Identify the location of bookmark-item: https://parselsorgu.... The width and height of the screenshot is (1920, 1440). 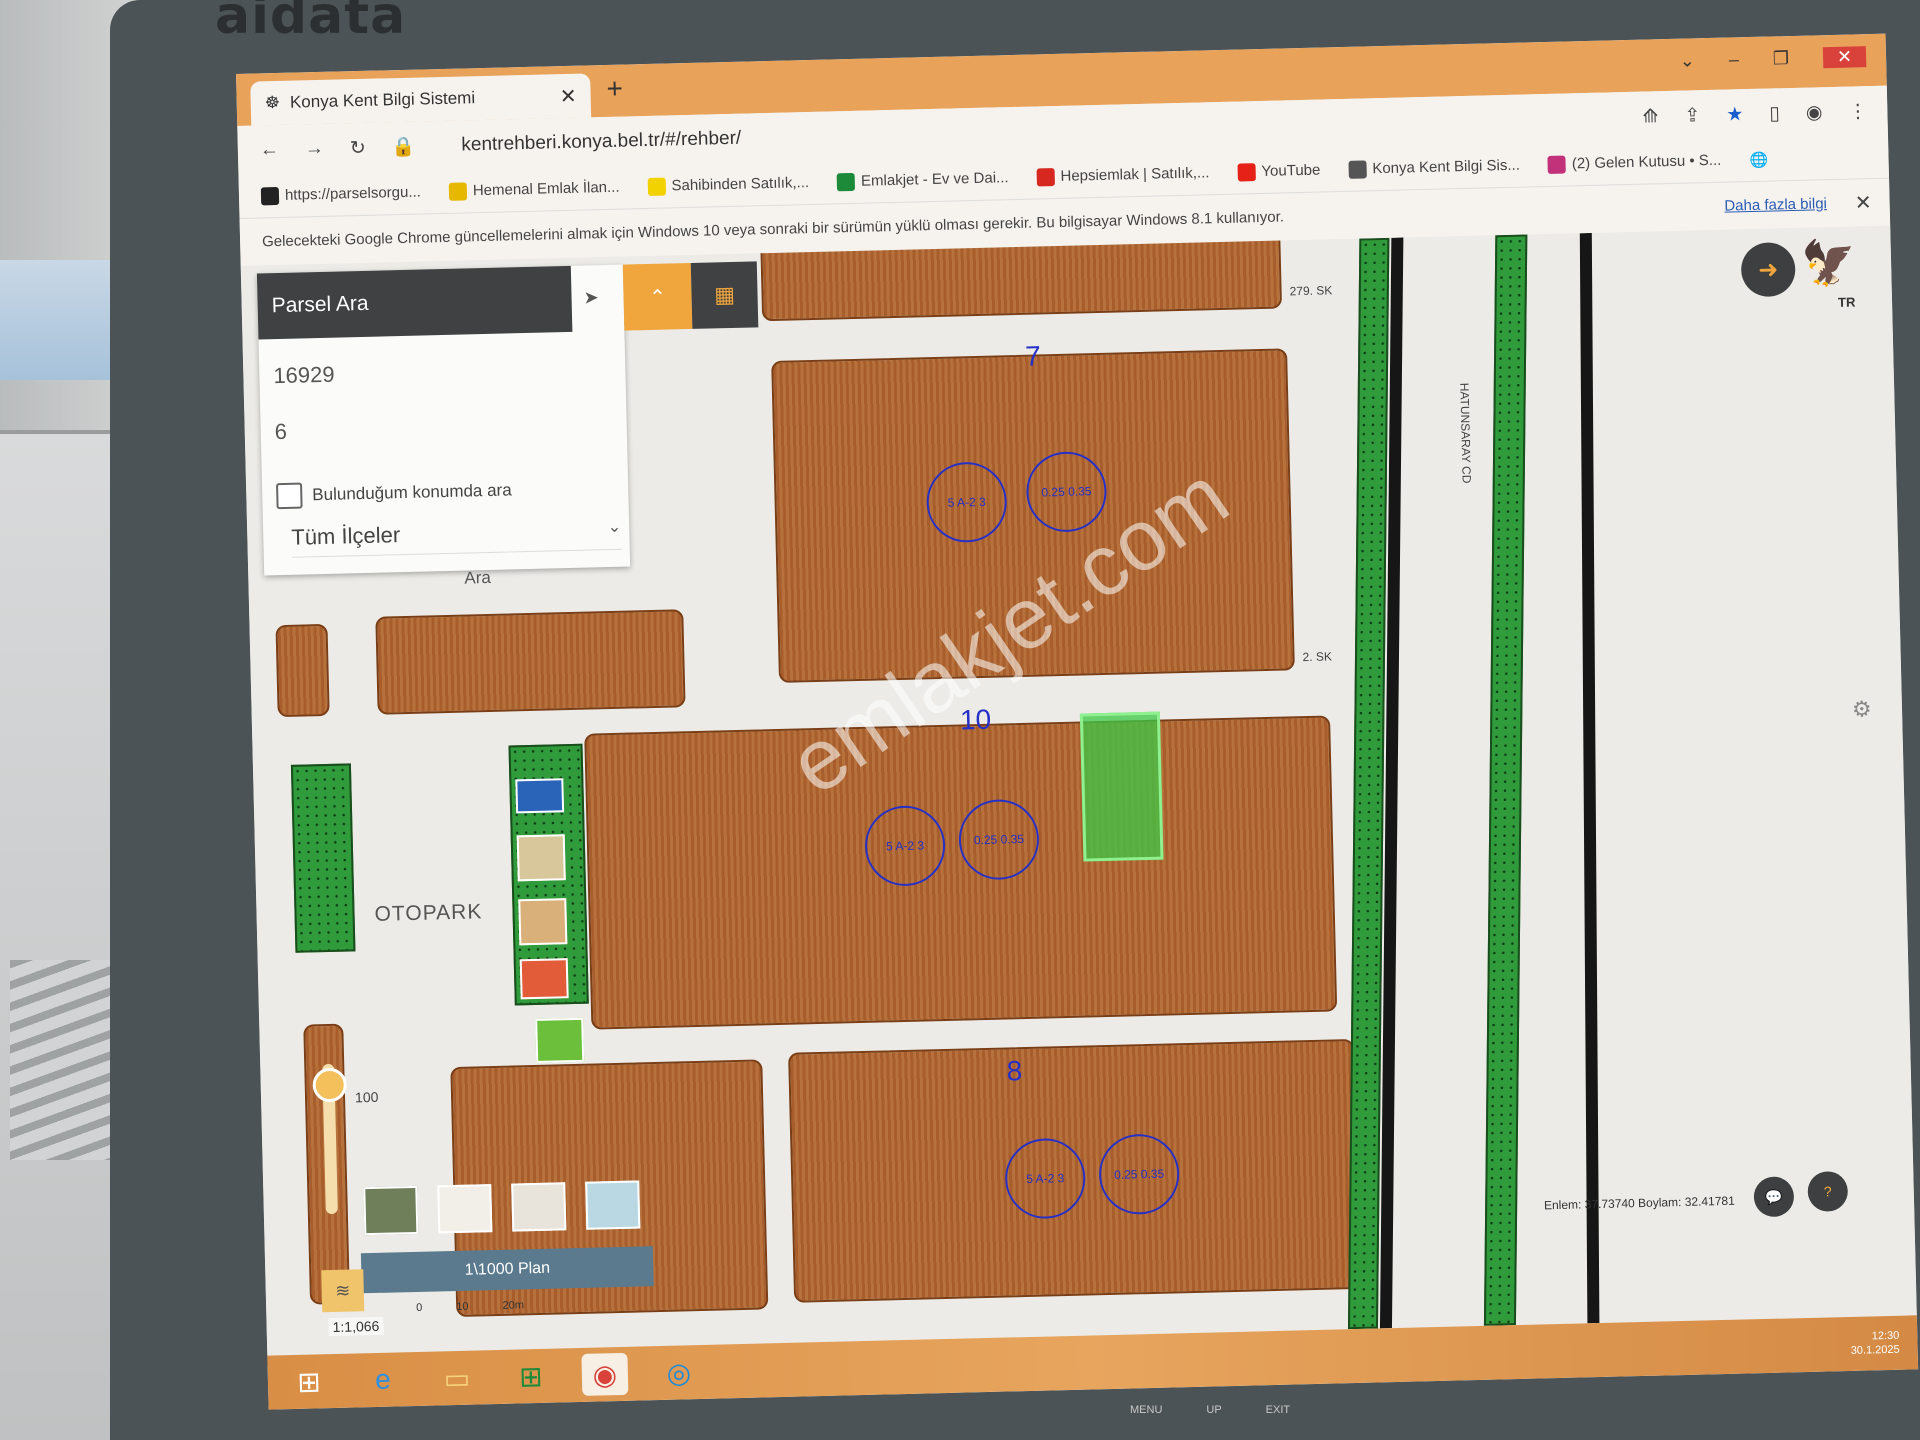
(340, 195).